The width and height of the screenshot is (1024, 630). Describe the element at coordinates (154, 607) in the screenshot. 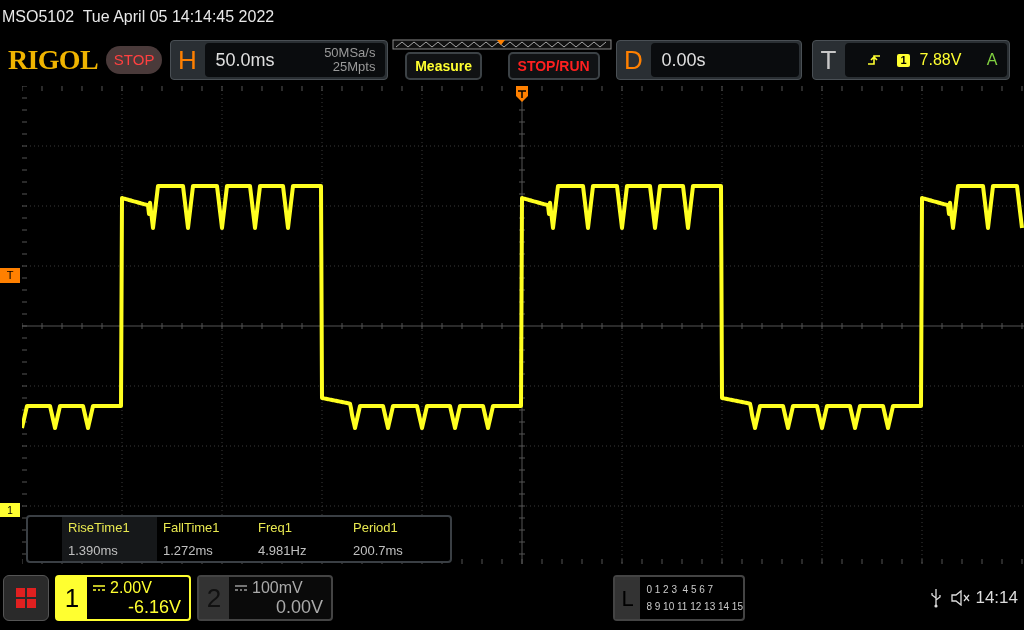

I see `channel-offset: -6.16V` at that location.